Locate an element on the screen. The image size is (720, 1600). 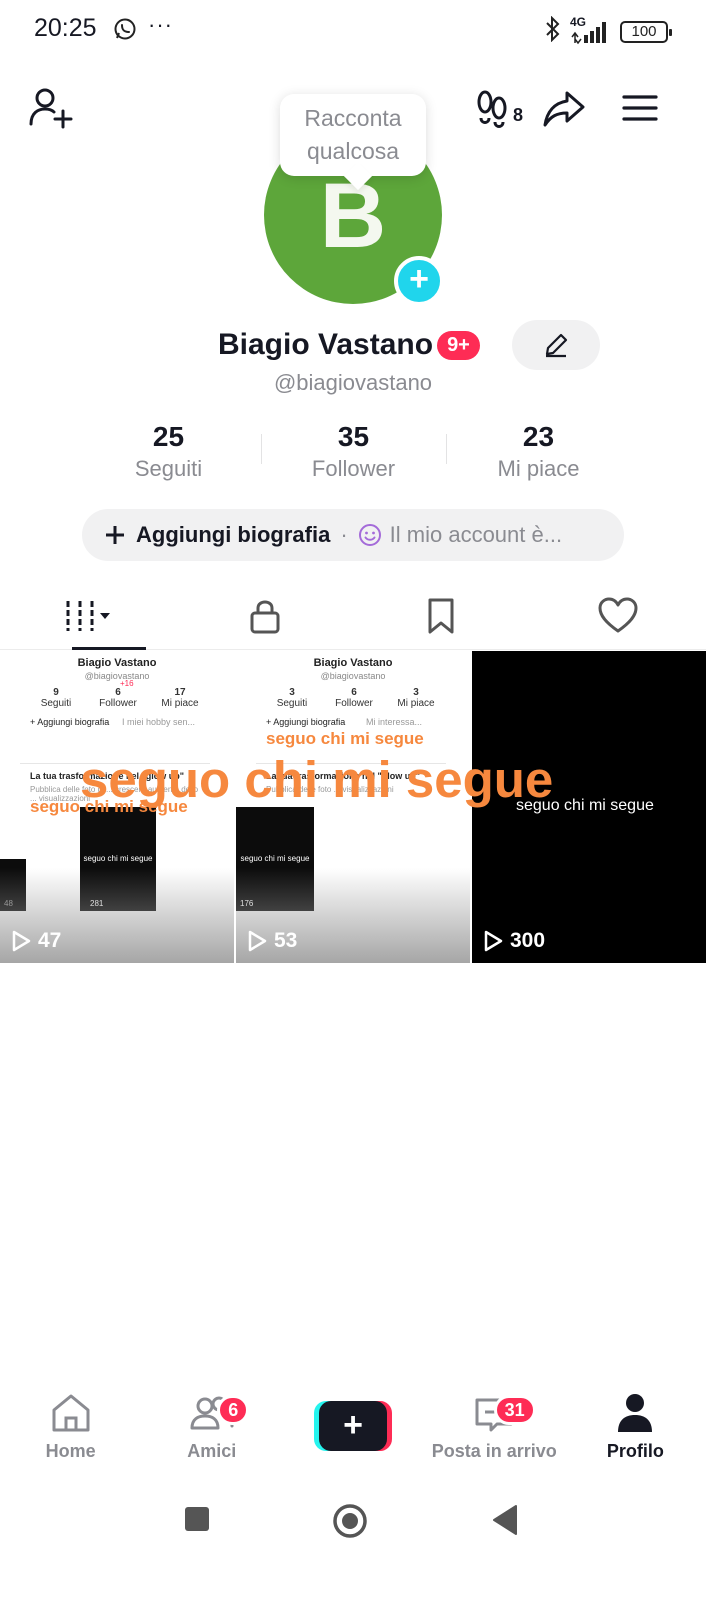
plus-icon is located at coordinates (115, 535).